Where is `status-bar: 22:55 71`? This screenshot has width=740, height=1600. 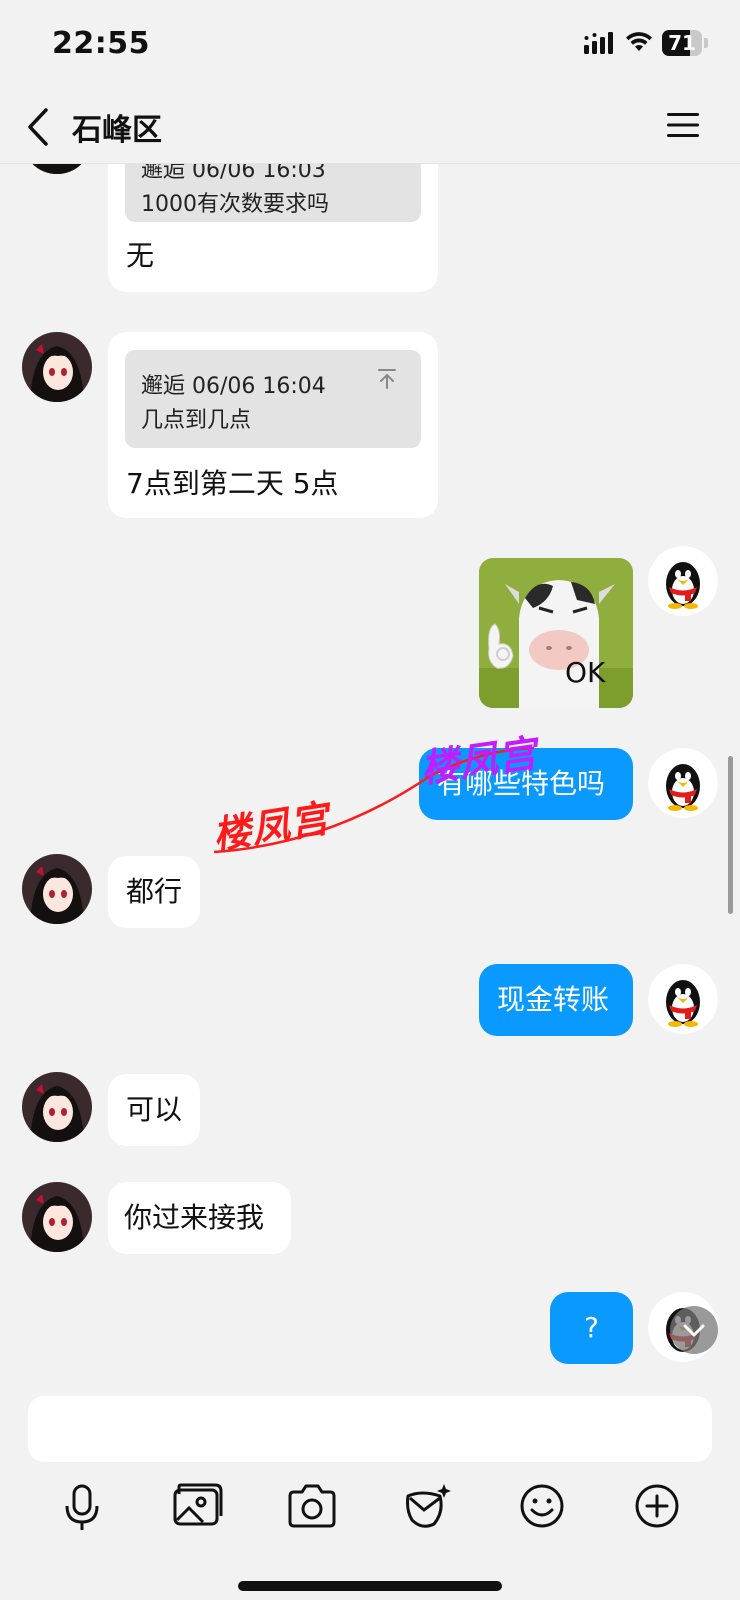
status-bar: 22:55 71 is located at coordinates (370, 45).